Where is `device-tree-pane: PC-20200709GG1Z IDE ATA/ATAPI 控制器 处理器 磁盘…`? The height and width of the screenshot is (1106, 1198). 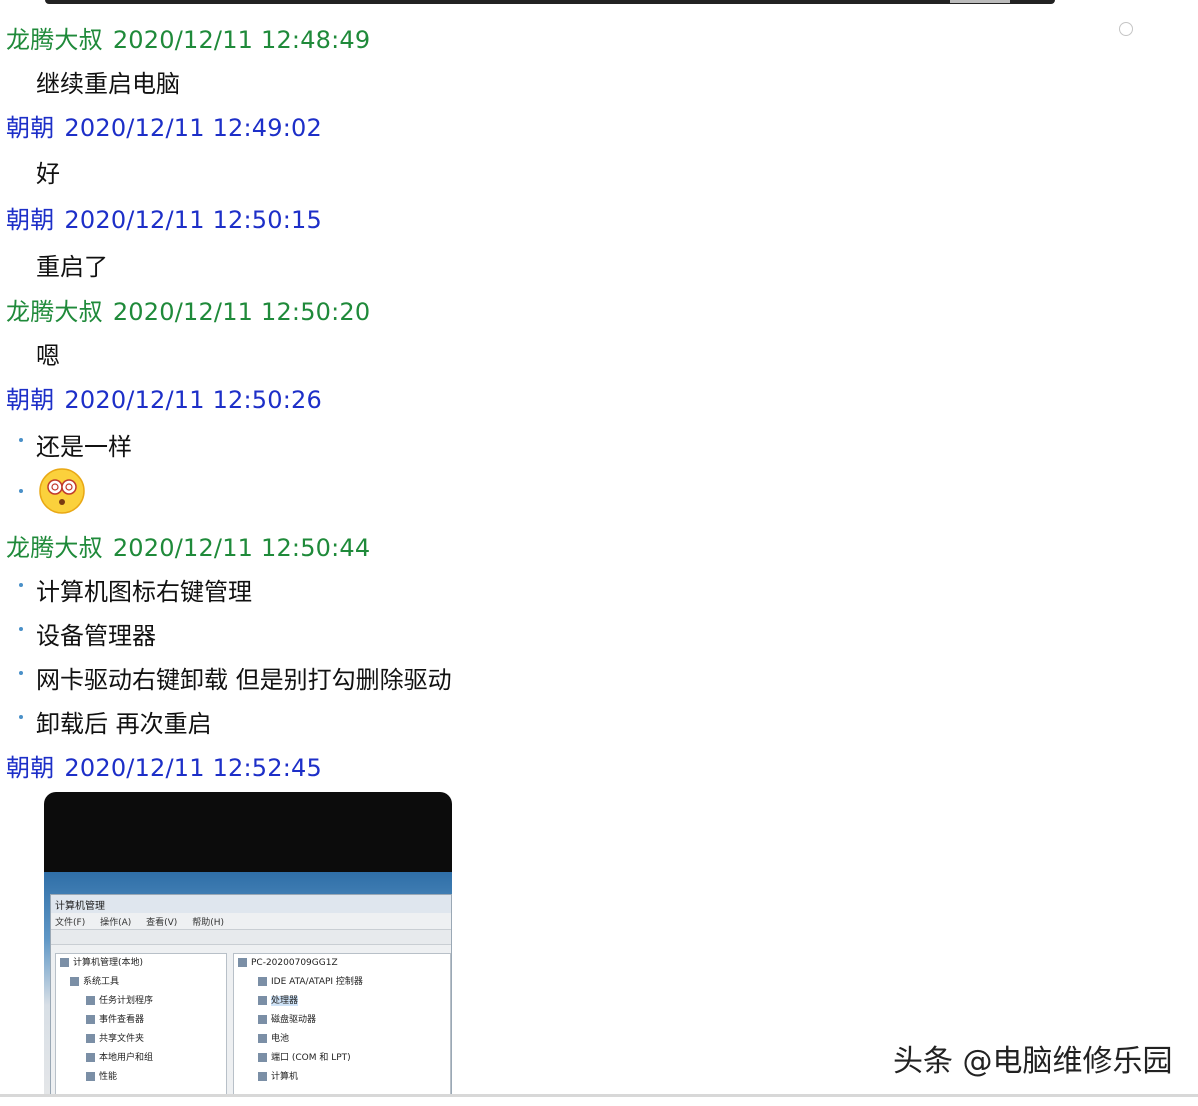
device-tree-pane: PC-20200709GG1Z IDE ATA/ATAPI 控制器 处理器 磁盘… is located at coordinates (342, 1023).